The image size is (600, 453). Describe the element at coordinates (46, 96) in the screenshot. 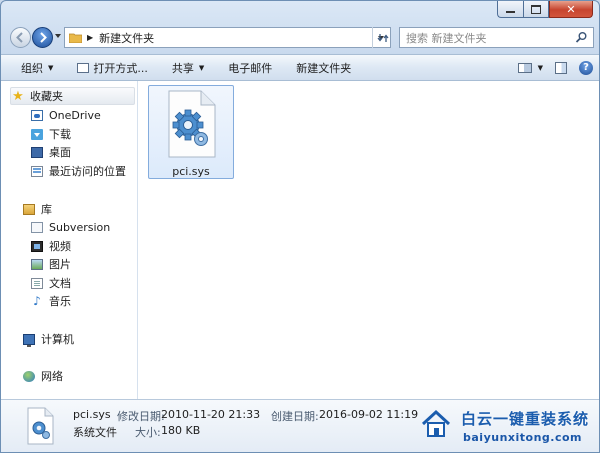

I see `nav-favorites-label: 收藏夹` at that location.